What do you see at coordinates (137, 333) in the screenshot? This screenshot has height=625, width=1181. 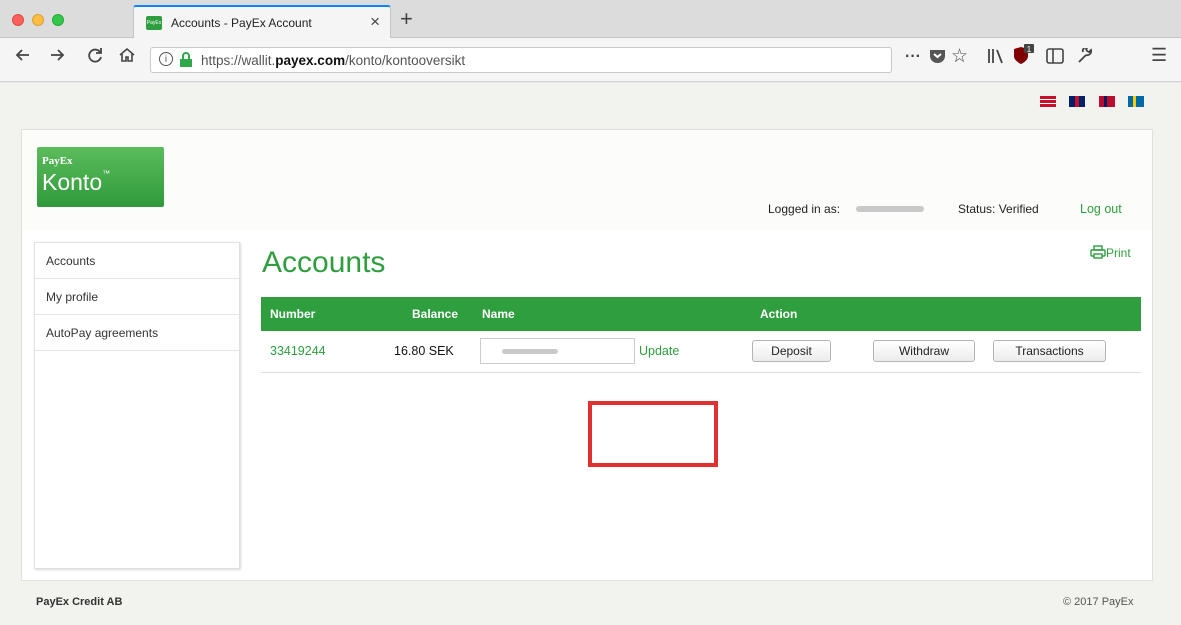 I see `sidebar-item-autopay-agreements: AutoPay agreements` at bounding box center [137, 333].